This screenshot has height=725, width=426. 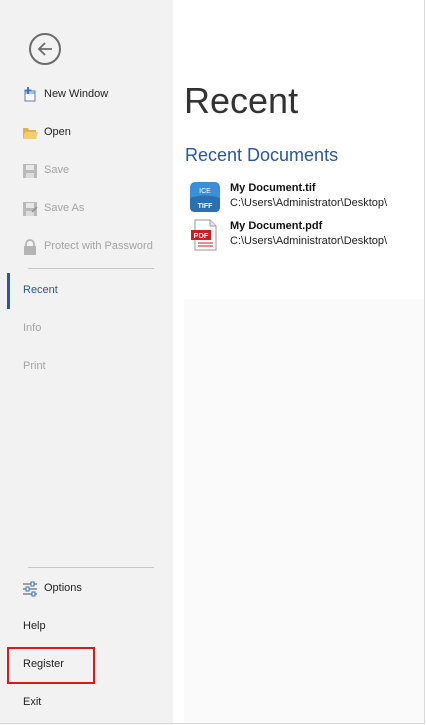 What do you see at coordinates (91, 268) in the screenshot?
I see `sidebar-divider` at bounding box center [91, 268].